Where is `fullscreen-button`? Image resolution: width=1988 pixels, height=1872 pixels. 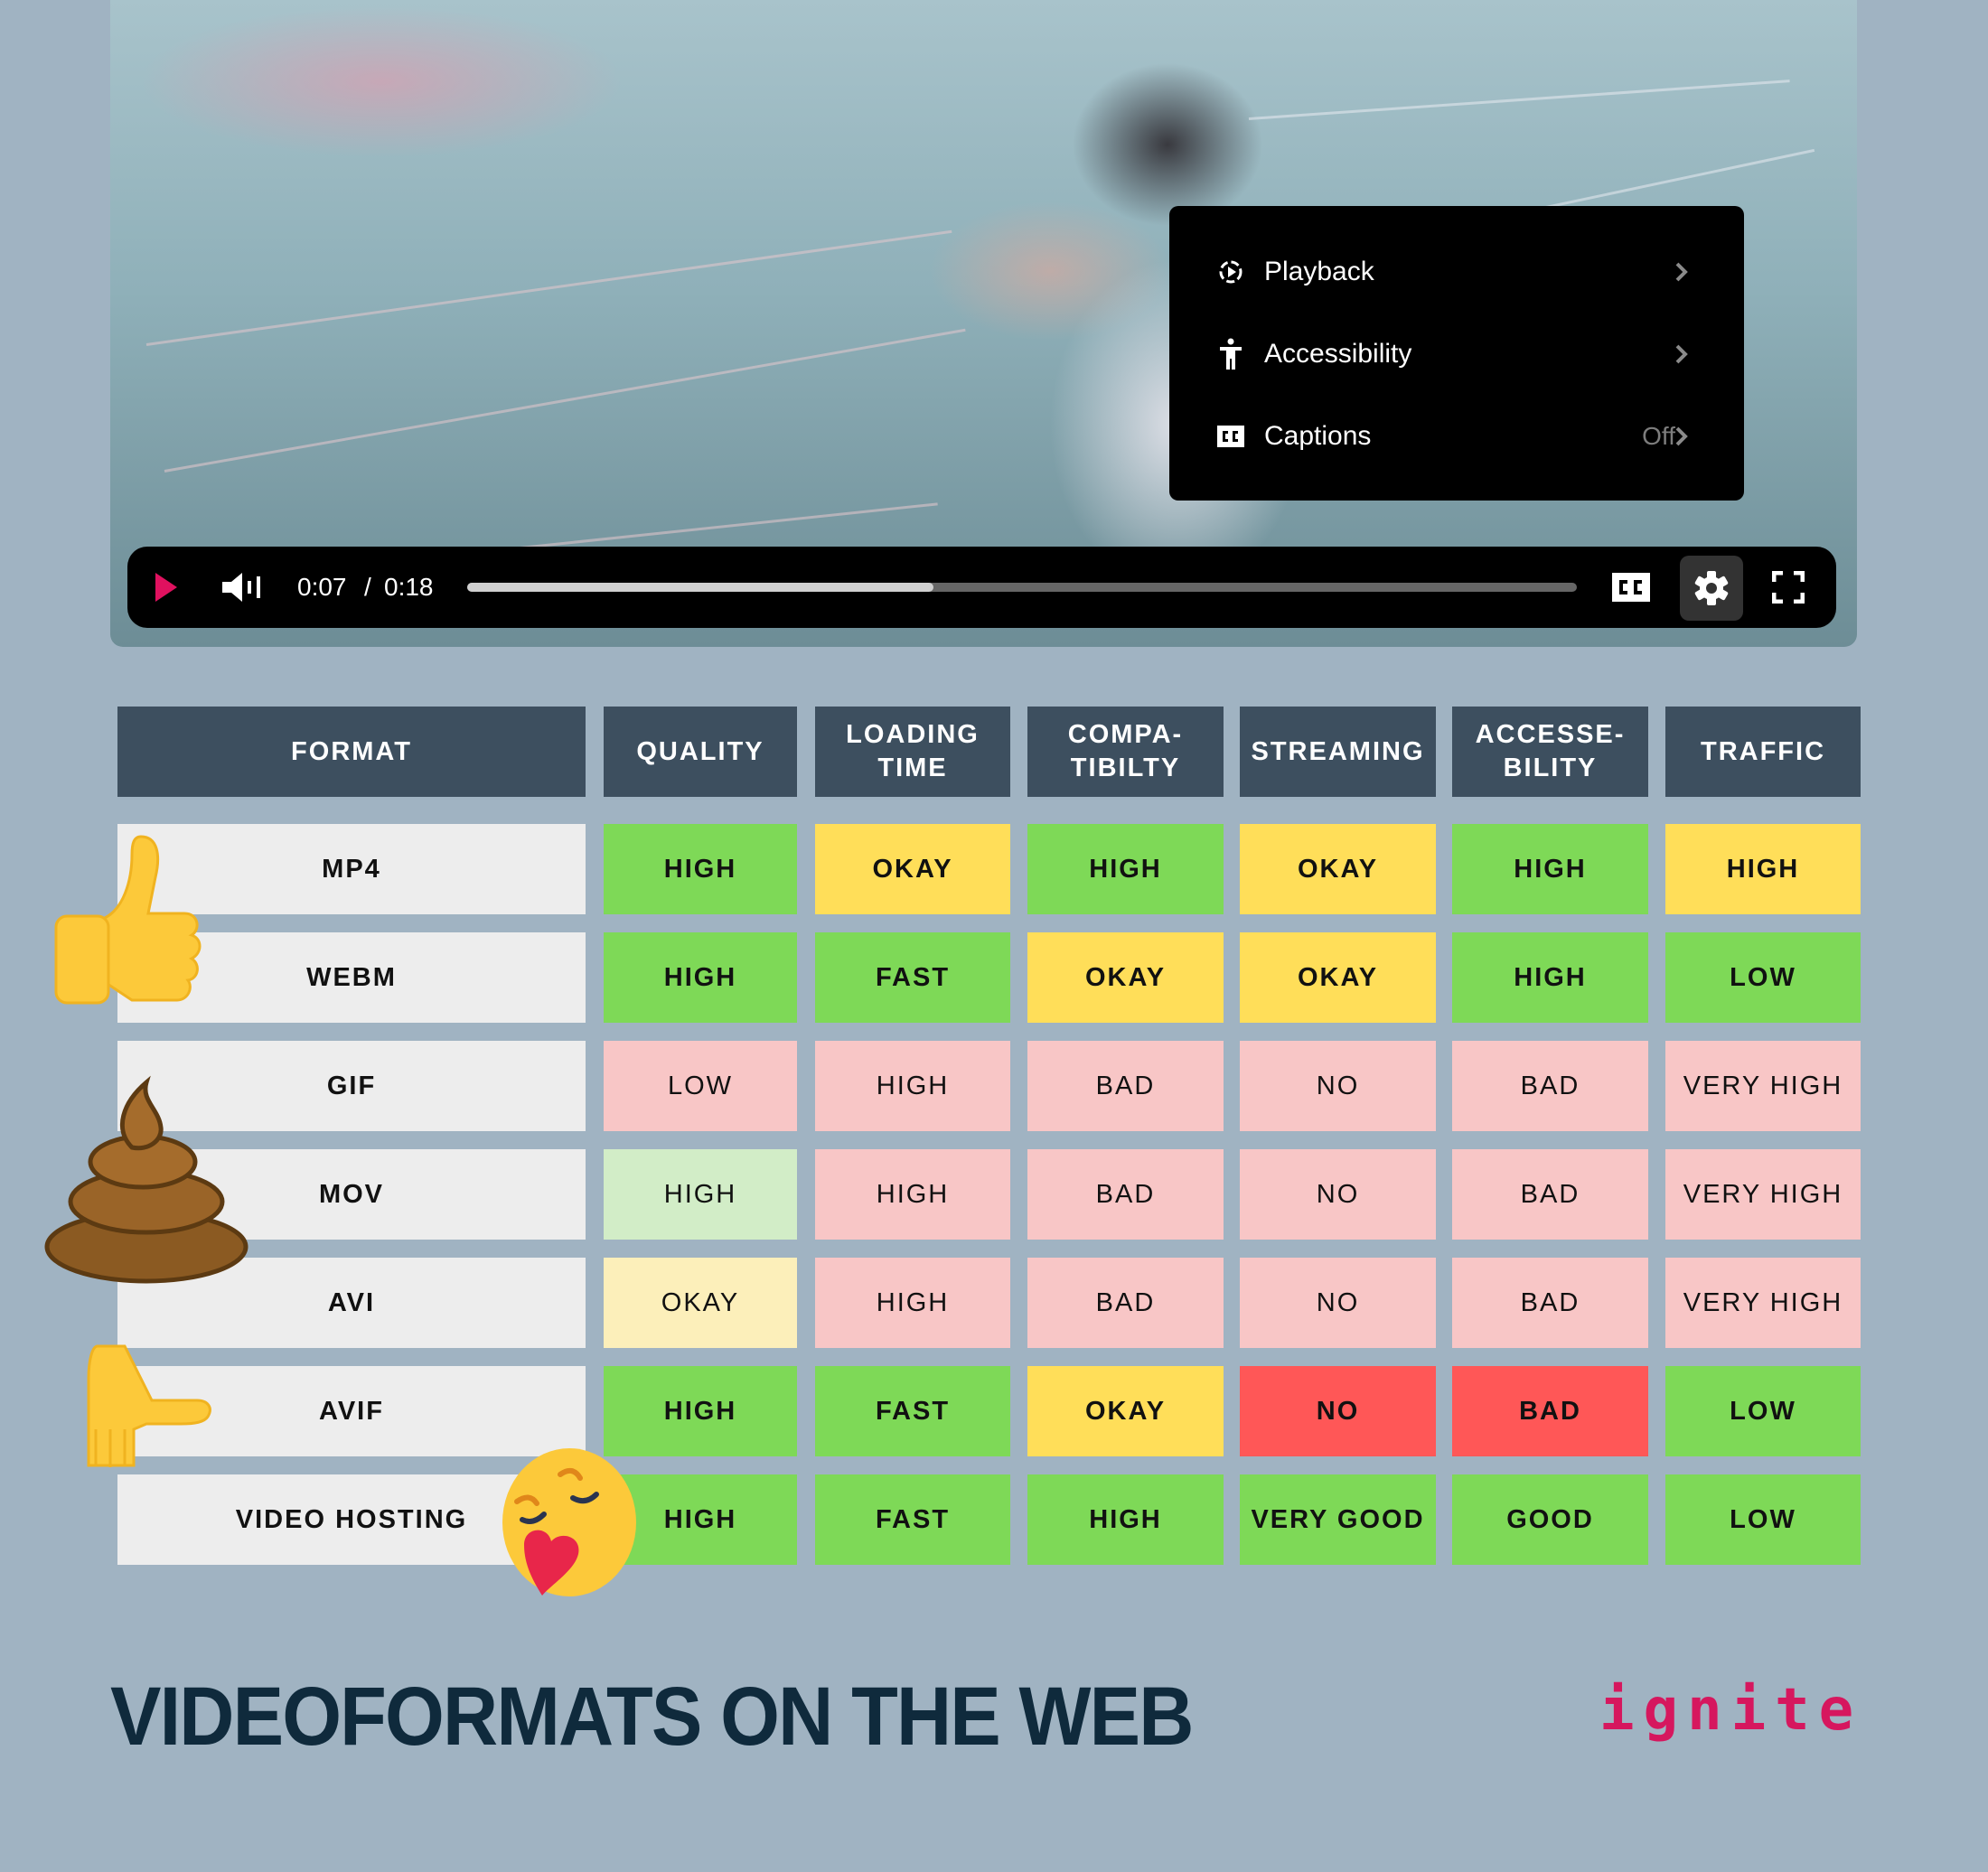 fullscreen-button is located at coordinates (1788, 587).